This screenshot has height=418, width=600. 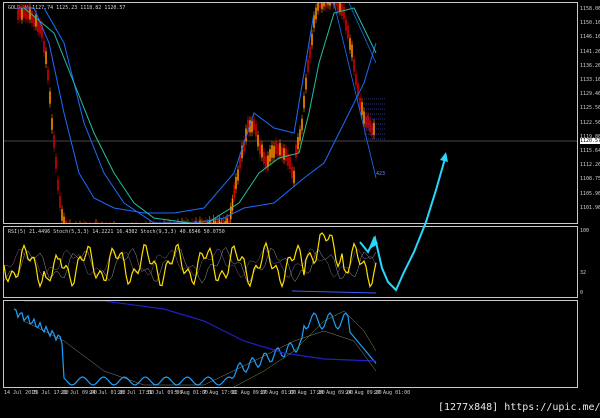 I want to click on price-tick-label: 1101.96, so click(x=590, y=207).